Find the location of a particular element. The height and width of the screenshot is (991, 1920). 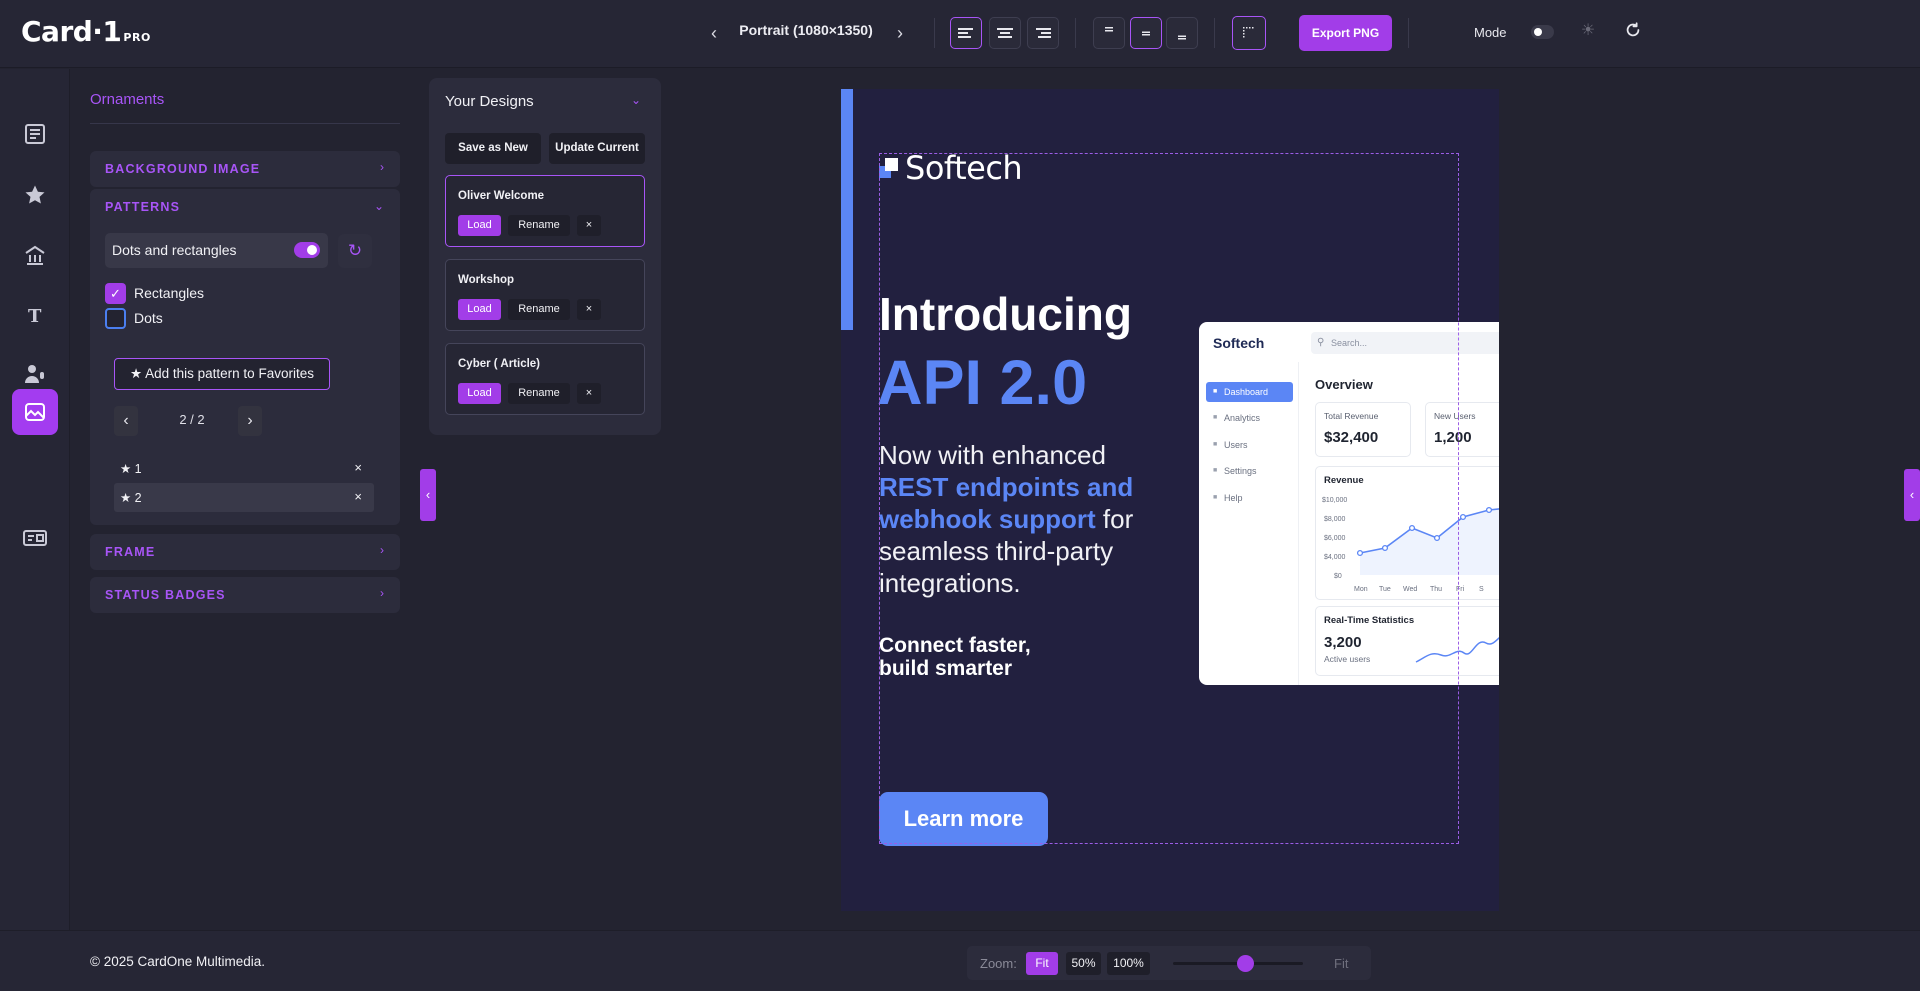

previous-size-button: ‹ is located at coordinates (714, 33).